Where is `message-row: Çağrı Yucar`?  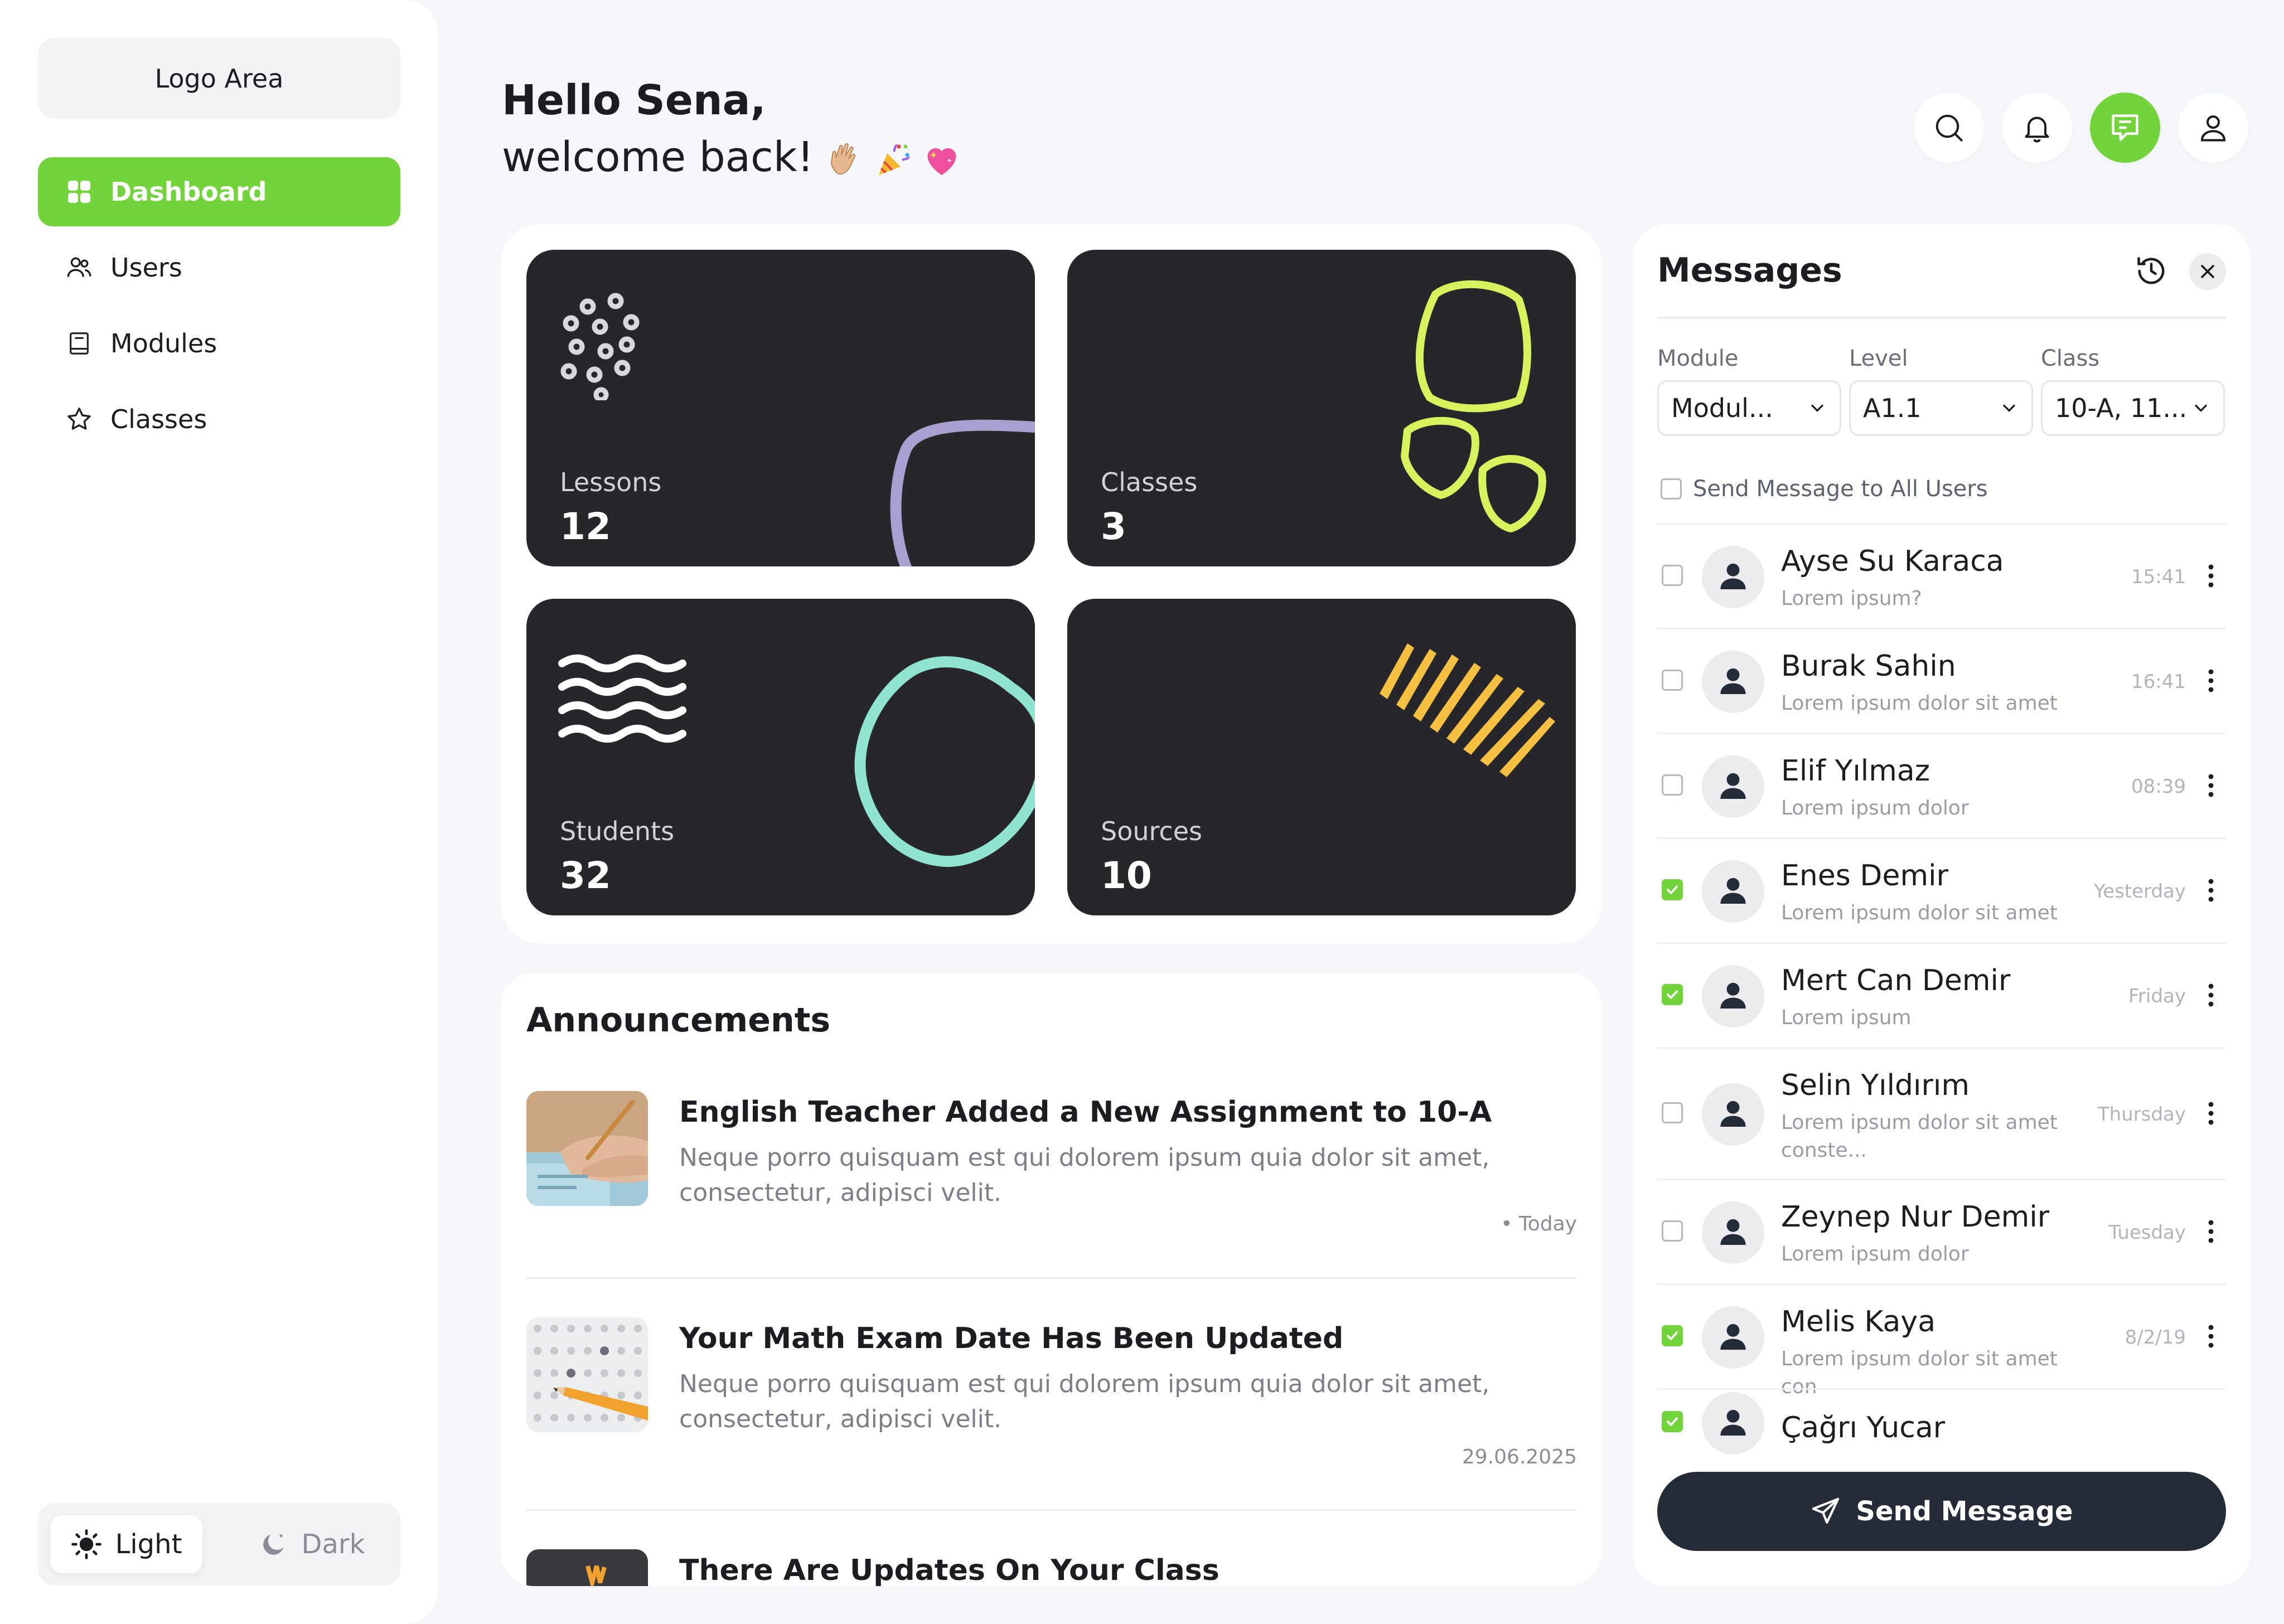 message-row: Çağrı Yucar is located at coordinates (1941, 1421).